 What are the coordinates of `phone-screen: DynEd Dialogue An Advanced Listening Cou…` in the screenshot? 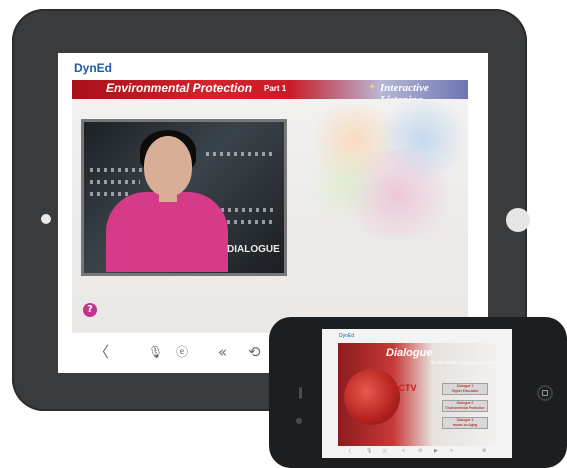 It's located at (417, 393).